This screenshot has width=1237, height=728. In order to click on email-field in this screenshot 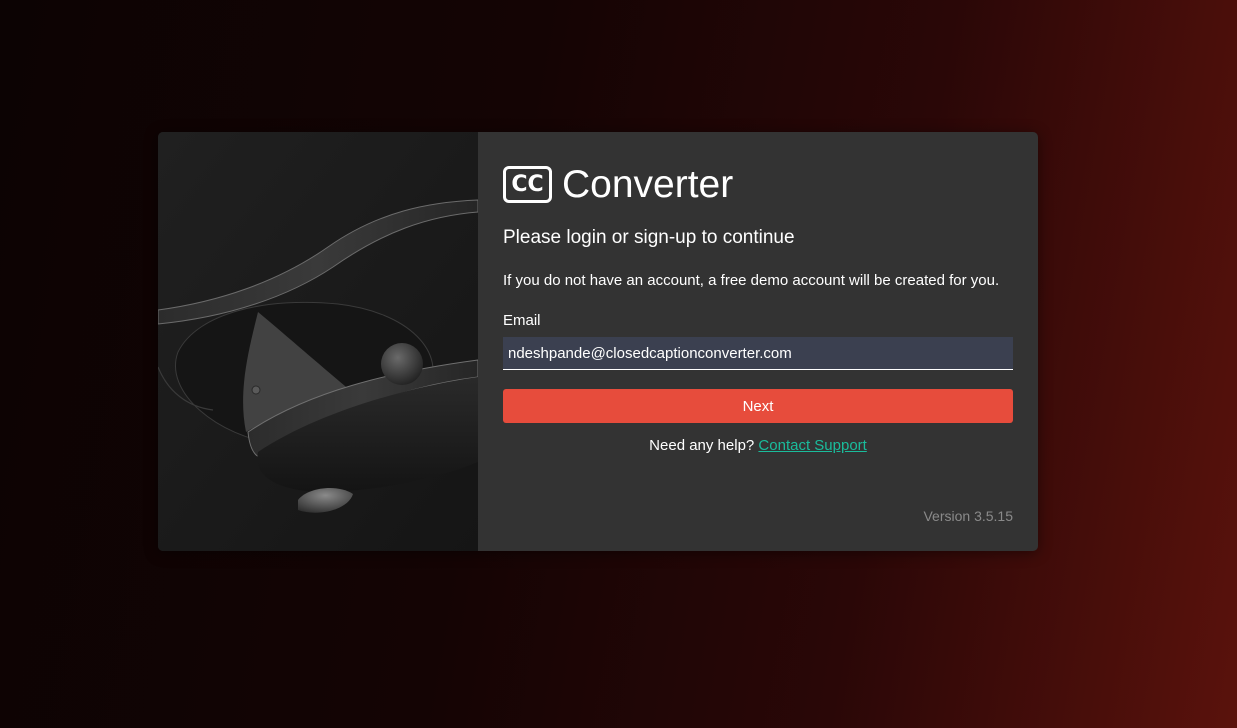, I will do `click(758, 353)`.